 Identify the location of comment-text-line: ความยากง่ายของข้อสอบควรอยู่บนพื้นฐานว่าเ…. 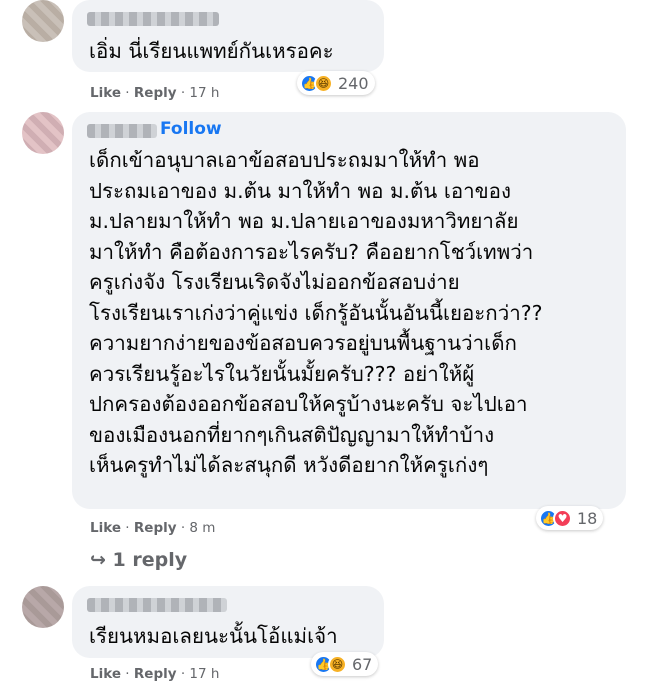
(303, 343).